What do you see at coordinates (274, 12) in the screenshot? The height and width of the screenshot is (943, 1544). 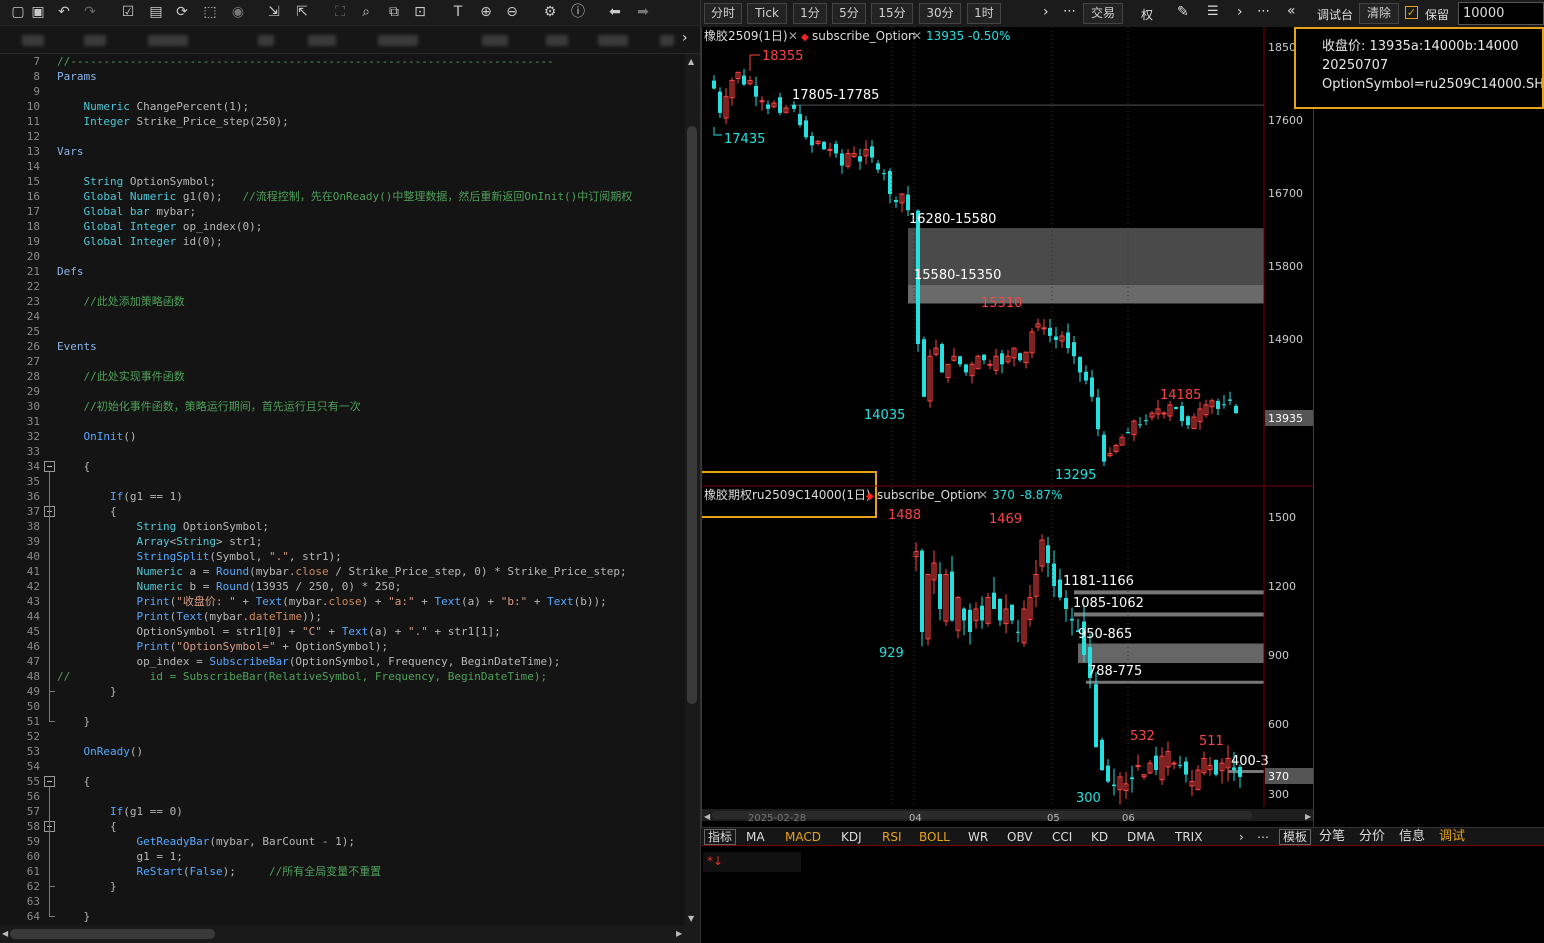 I see `import-icon: ⇲` at bounding box center [274, 12].